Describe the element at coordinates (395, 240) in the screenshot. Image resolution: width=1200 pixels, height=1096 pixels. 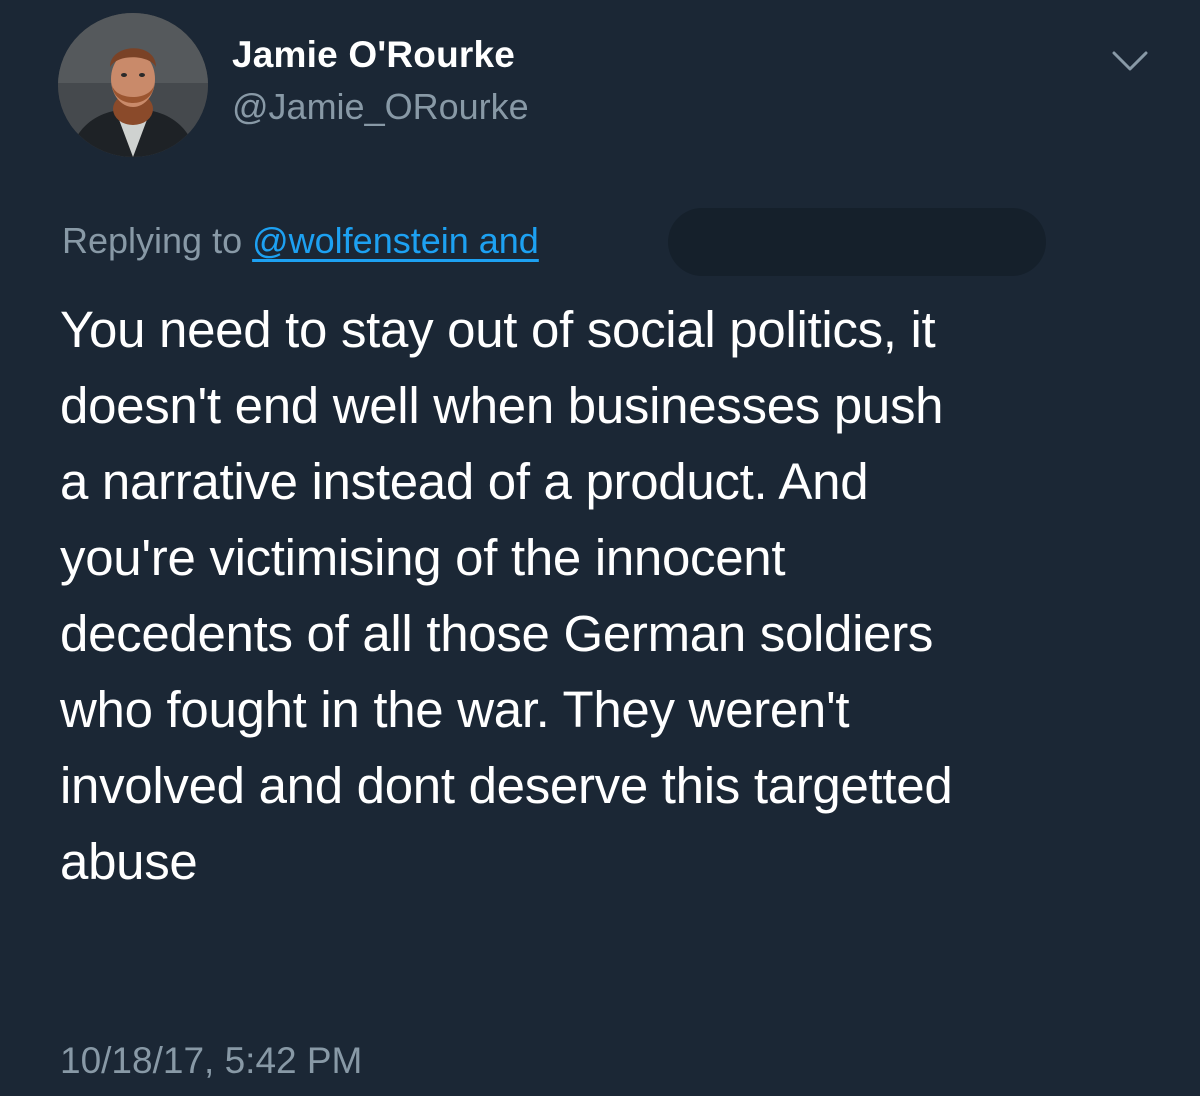
I see `reply-mention-link: @wolfenstein and` at that location.